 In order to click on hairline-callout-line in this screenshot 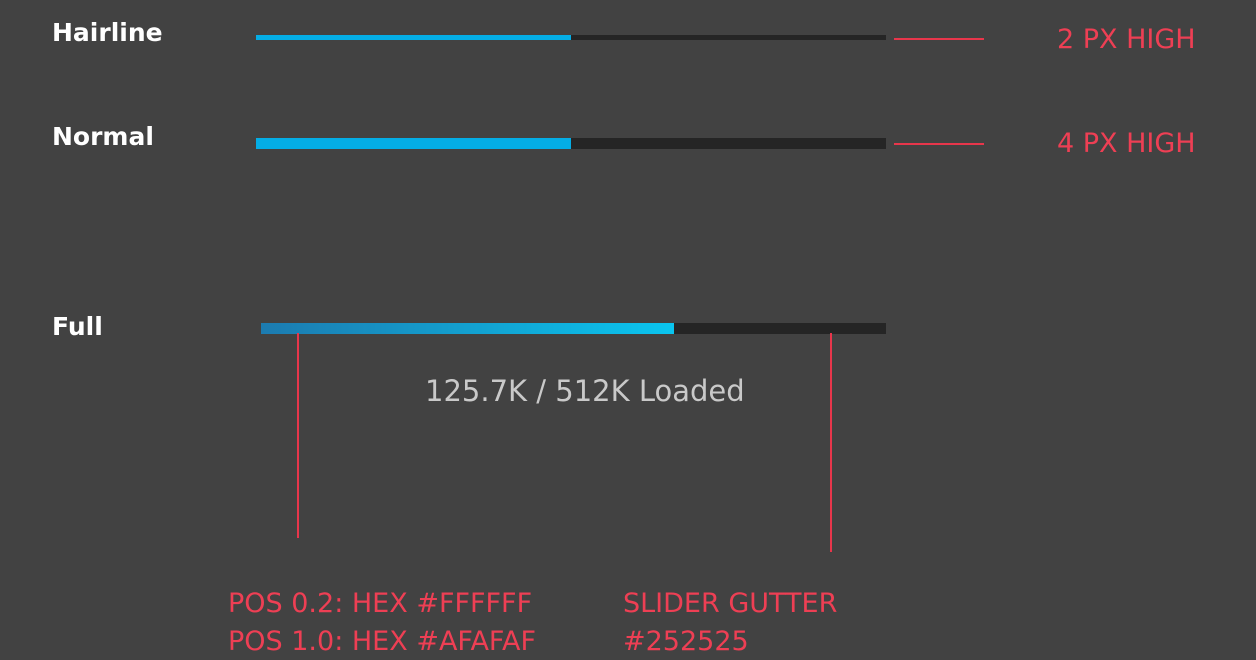, I will do `click(939, 39)`.